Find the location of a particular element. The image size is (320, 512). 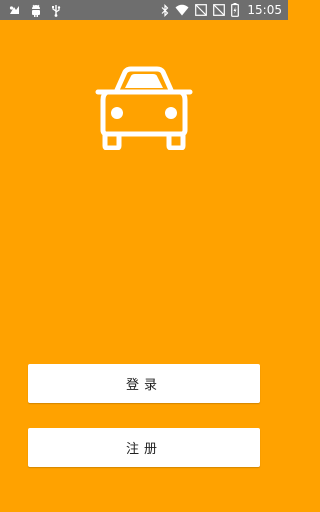

wifi-icon is located at coordinates (182, 10).